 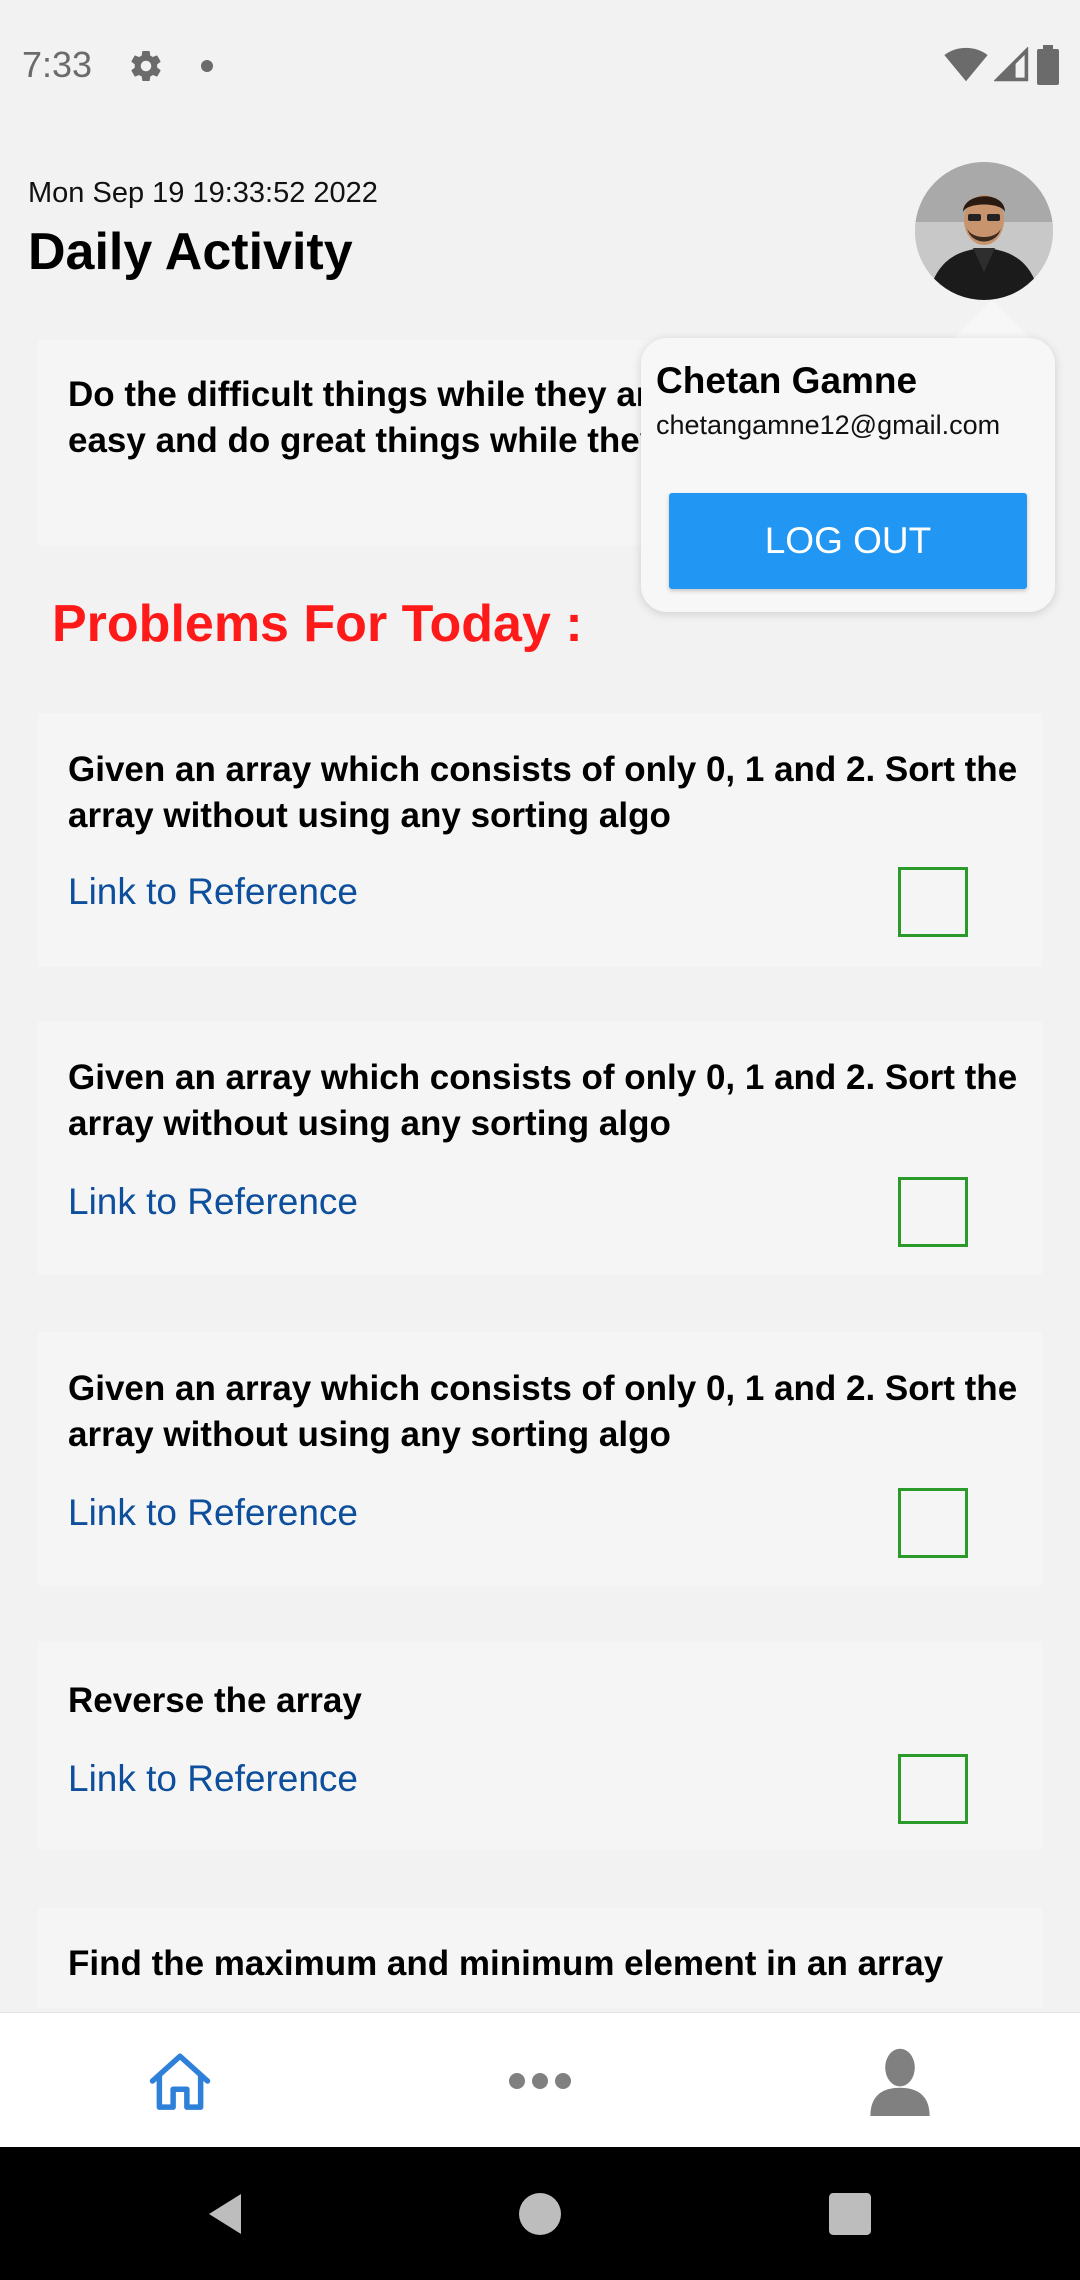 I want to click on tab-profile, so click(x=900, y=2080).